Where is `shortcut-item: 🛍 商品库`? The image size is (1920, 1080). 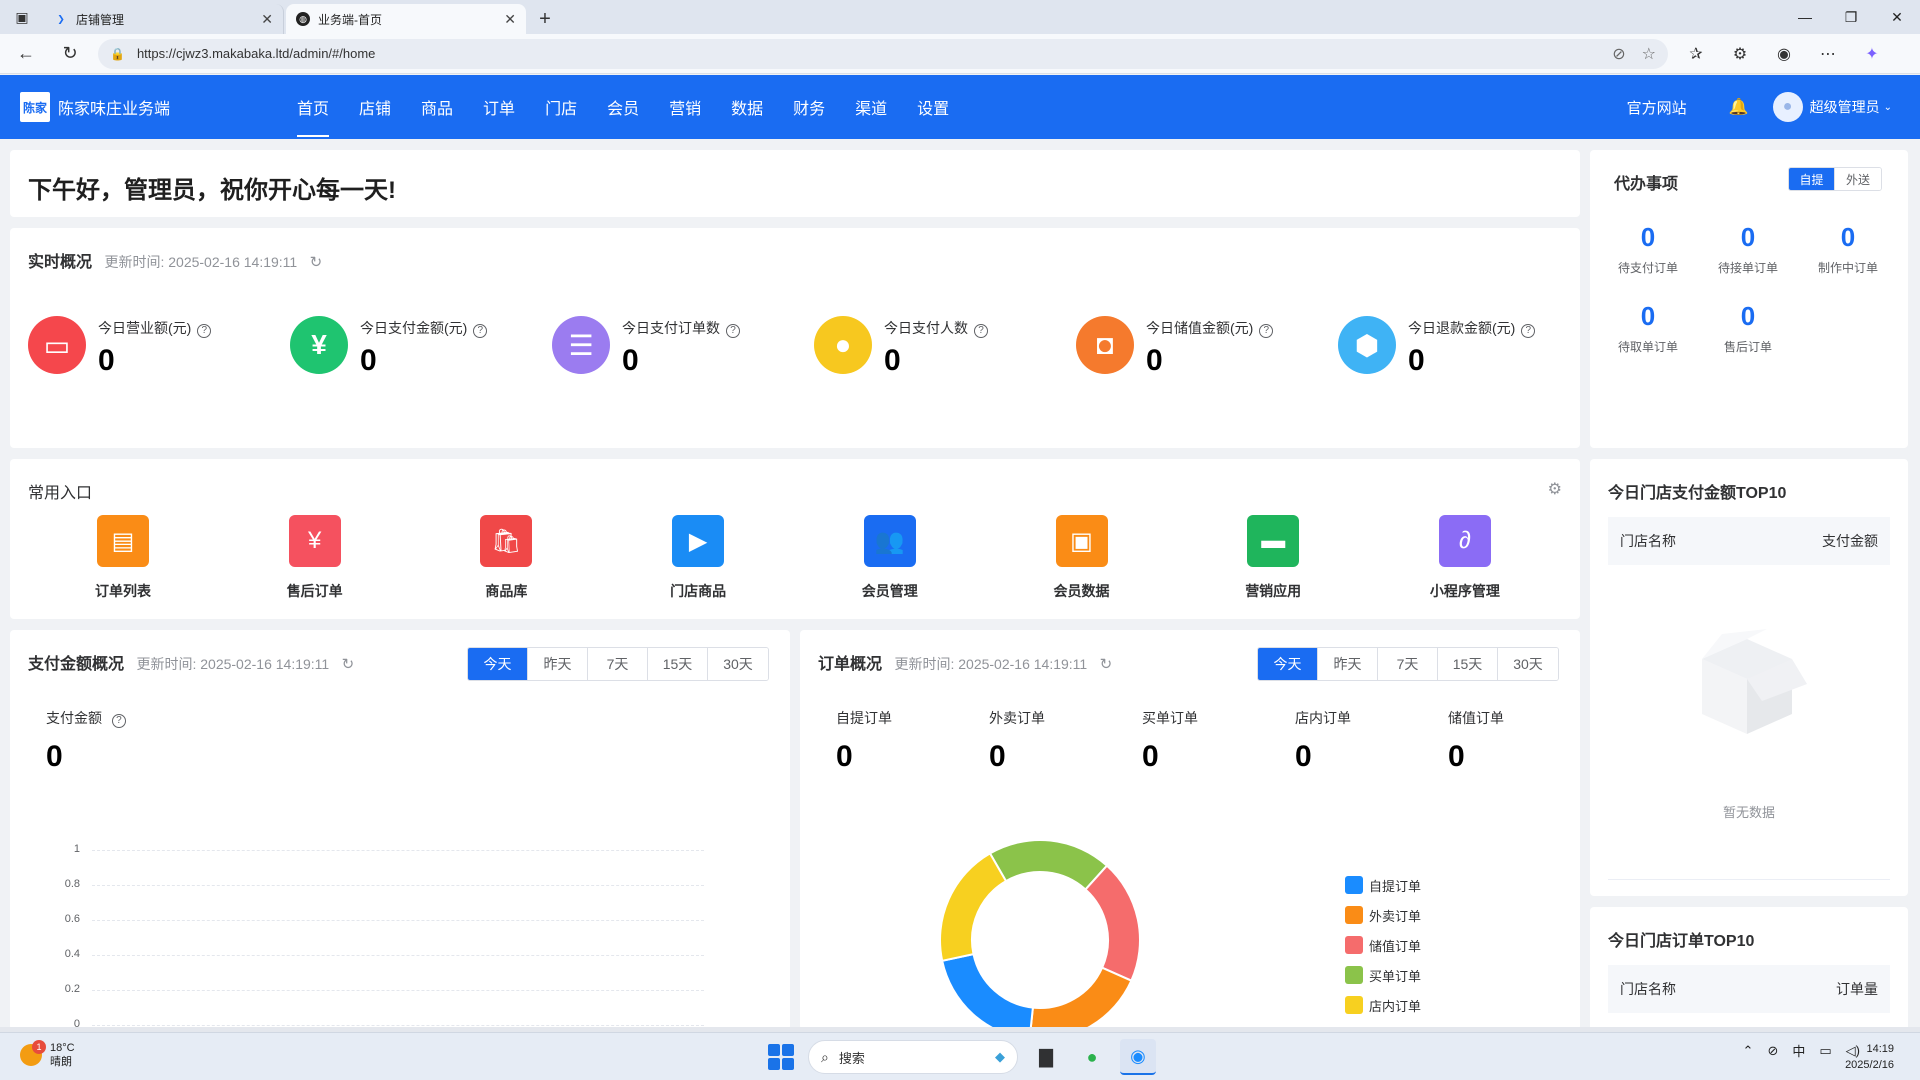 shortcut-item: 🛍 商品库 is located at coordinates (506, 558).